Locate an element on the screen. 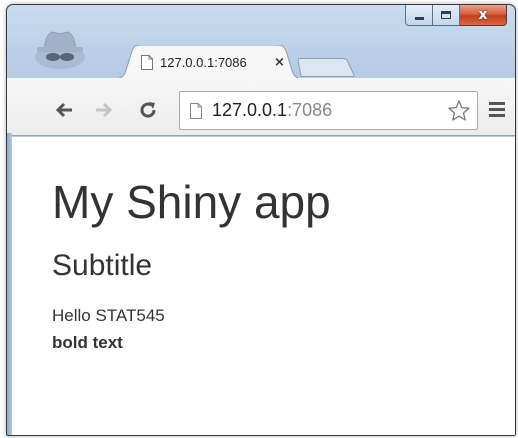 The image size is (518, 438). hamburger-menu-icon is located at coordinates (497, 110).